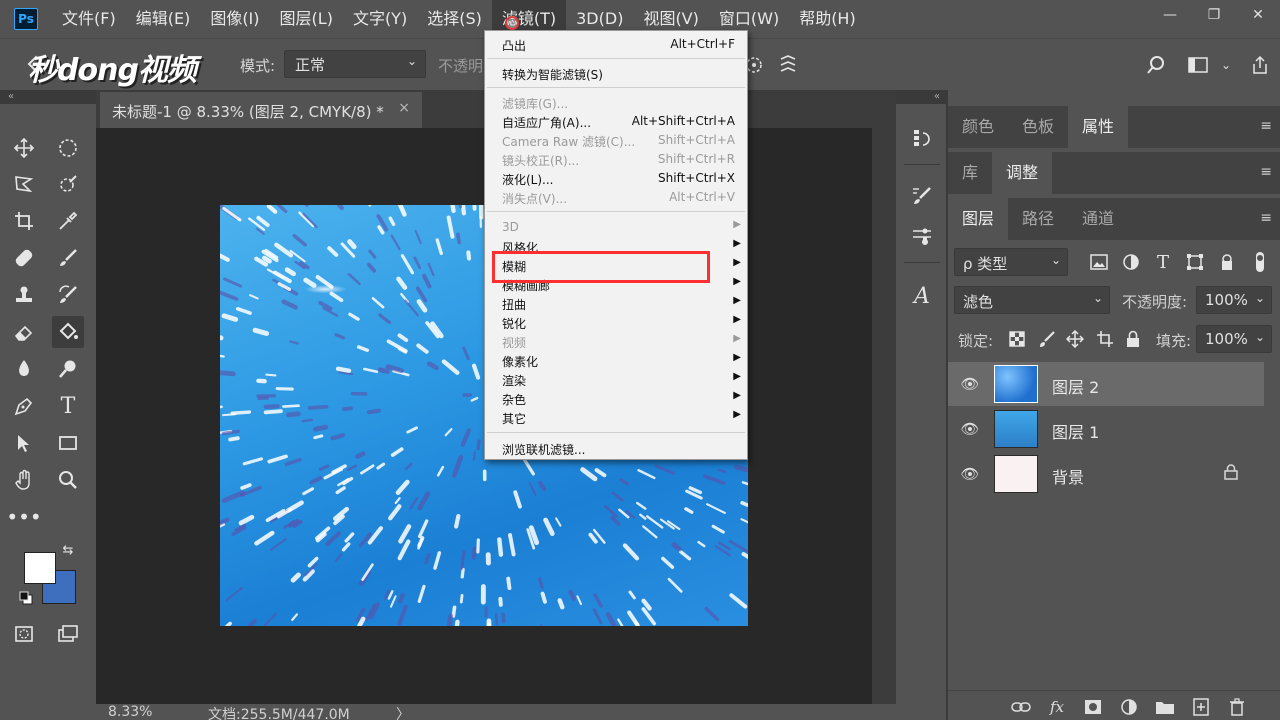 This screenshot has height=720, width=1280. Describe the element at coordinates (827, 19) in the screenshot. I see `menu-help: 帮助(H)` at that location.